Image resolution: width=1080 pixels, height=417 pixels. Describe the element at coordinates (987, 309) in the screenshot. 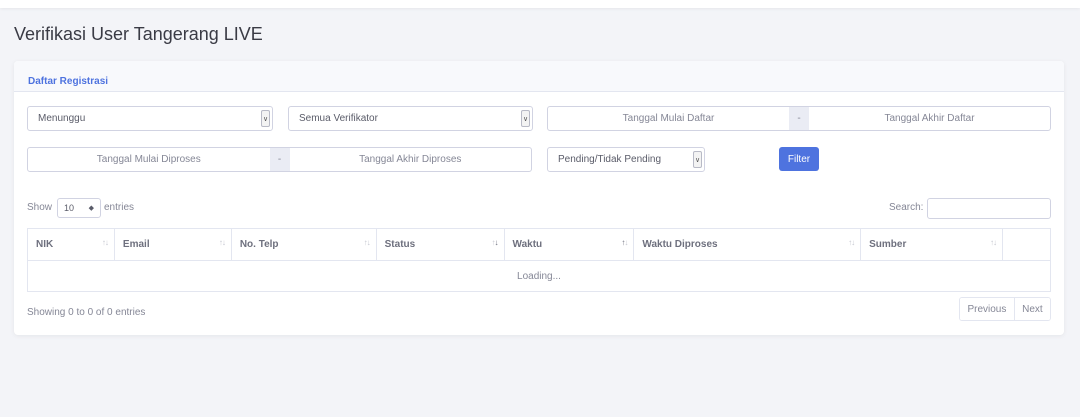

I see `previous-button: Previous` at that location.